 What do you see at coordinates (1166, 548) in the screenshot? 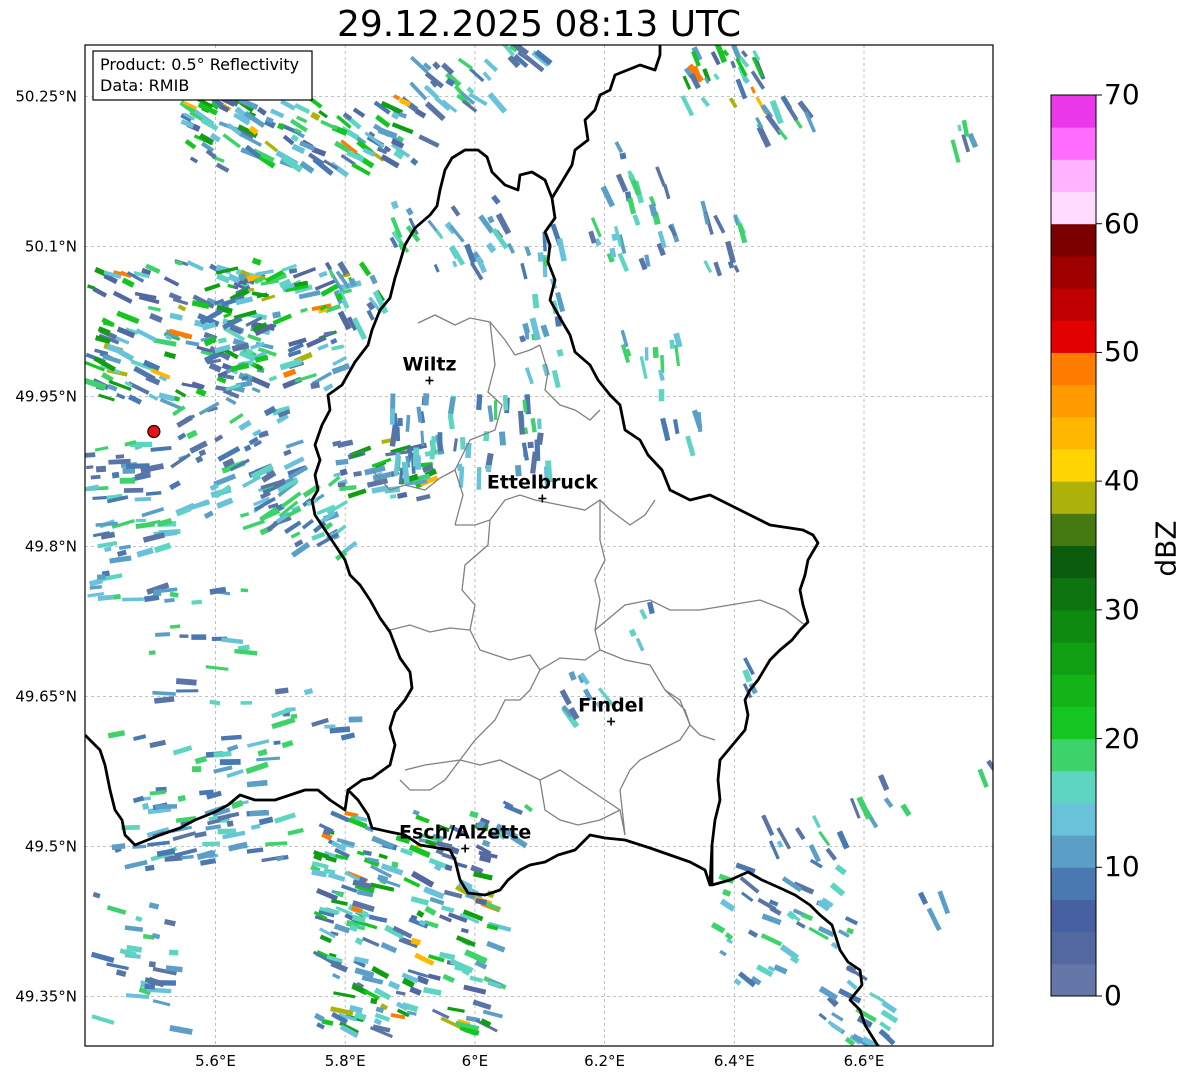
I see `colorbar-label: dBZ` at bounding box center [1166, 548].